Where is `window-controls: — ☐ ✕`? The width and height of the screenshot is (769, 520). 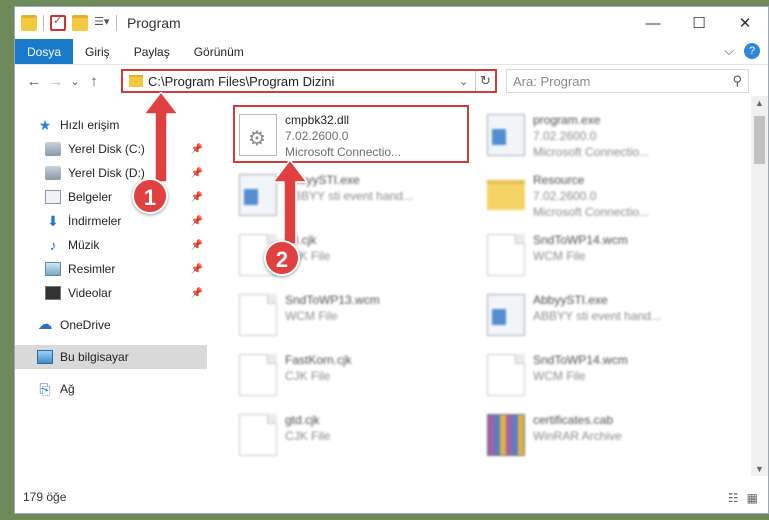
window-controls: — ☐ ✕ is located at coordinates (699, 23).